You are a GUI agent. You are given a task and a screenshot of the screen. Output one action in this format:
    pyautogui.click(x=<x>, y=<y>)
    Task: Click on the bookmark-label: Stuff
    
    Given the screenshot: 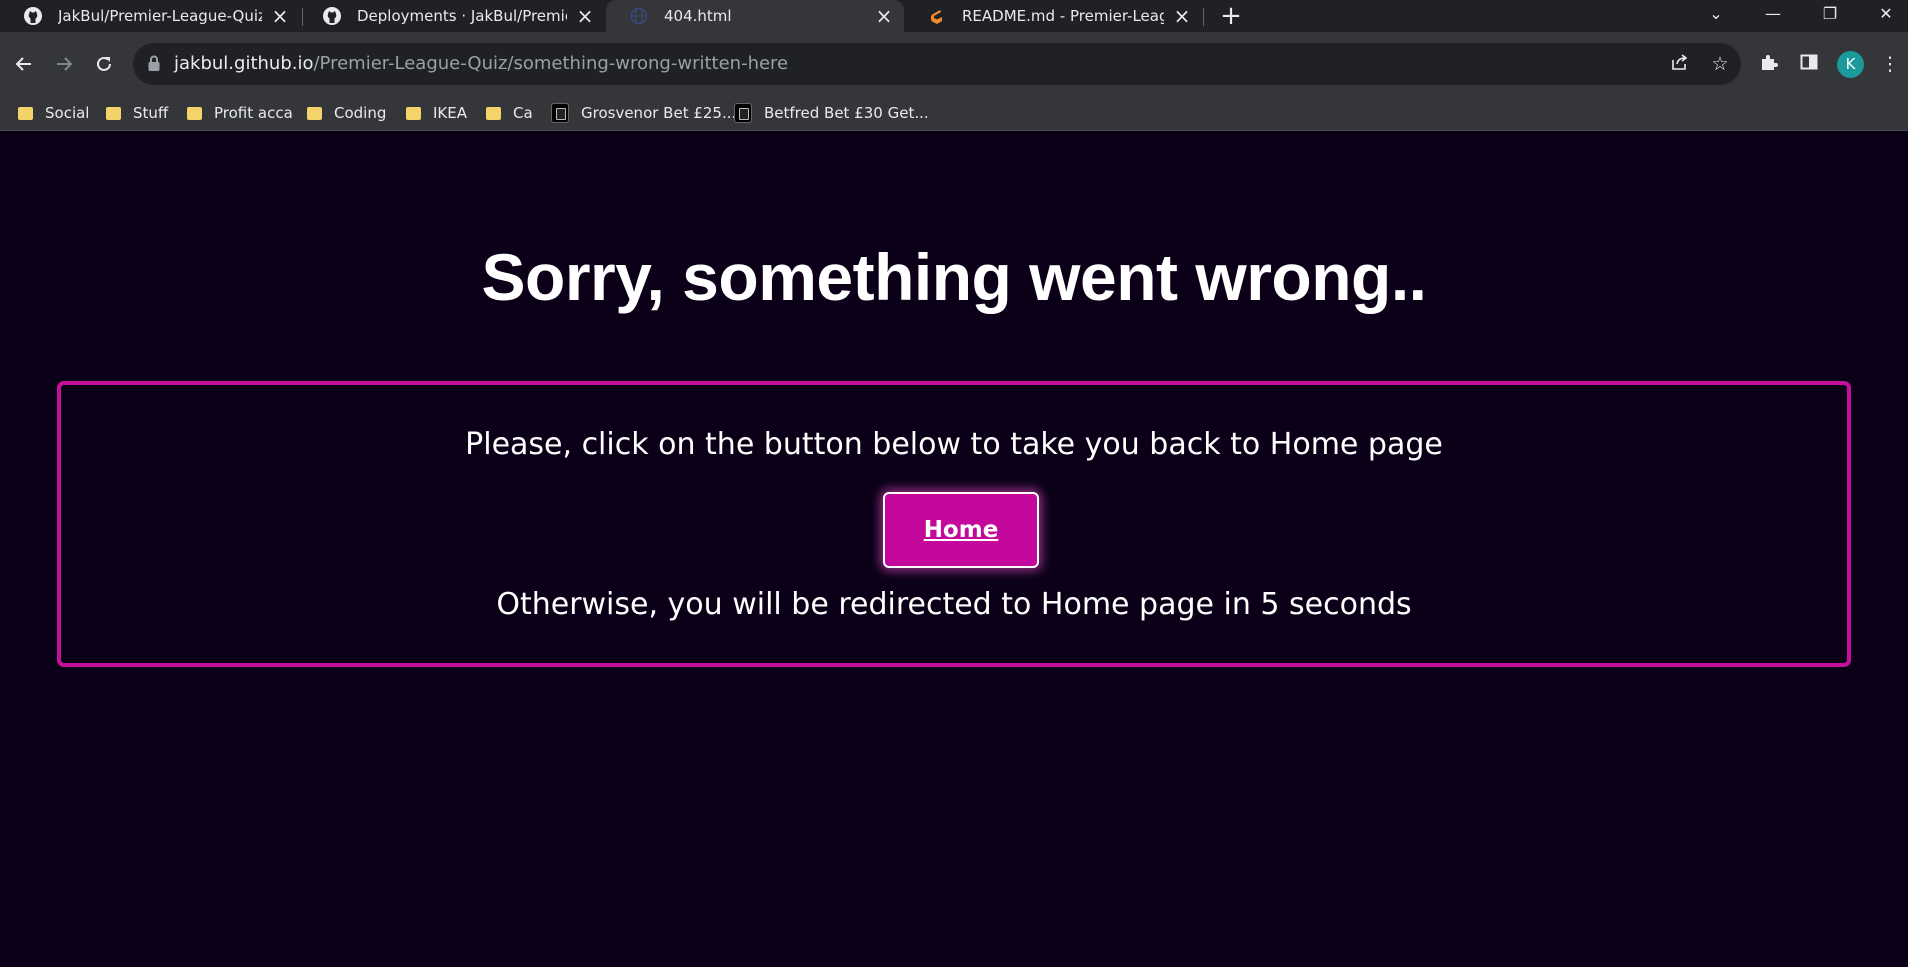 What is the action you would take?
    pyautogui.click(x=151, y=113)
    